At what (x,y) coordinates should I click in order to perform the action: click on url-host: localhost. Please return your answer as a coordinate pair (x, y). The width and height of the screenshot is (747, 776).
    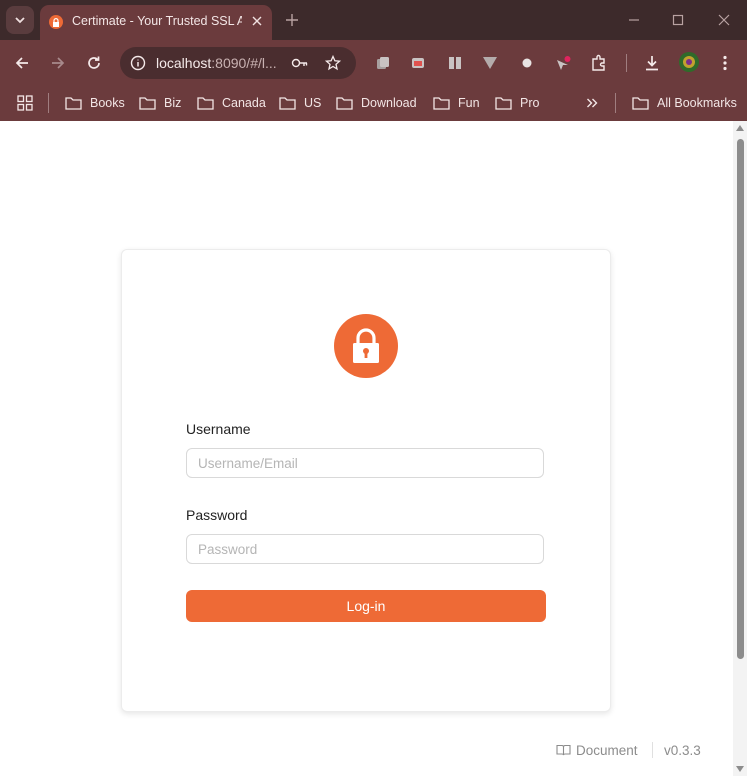
    Looking at the image, I should click on (184, 63).